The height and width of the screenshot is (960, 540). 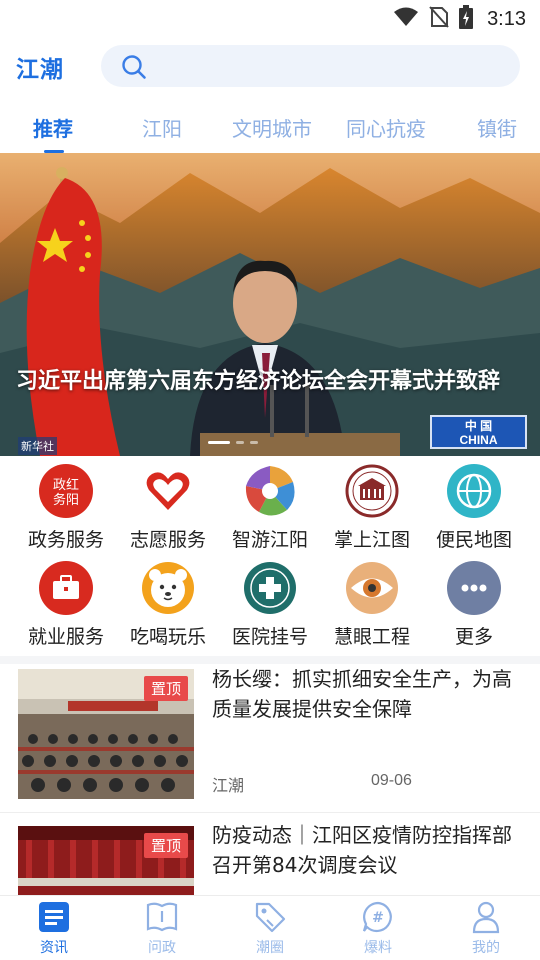 What do you see at coordinates (233, 442) in the screenshot?
I see `carousel-dots` at bounding box center [233, 442].